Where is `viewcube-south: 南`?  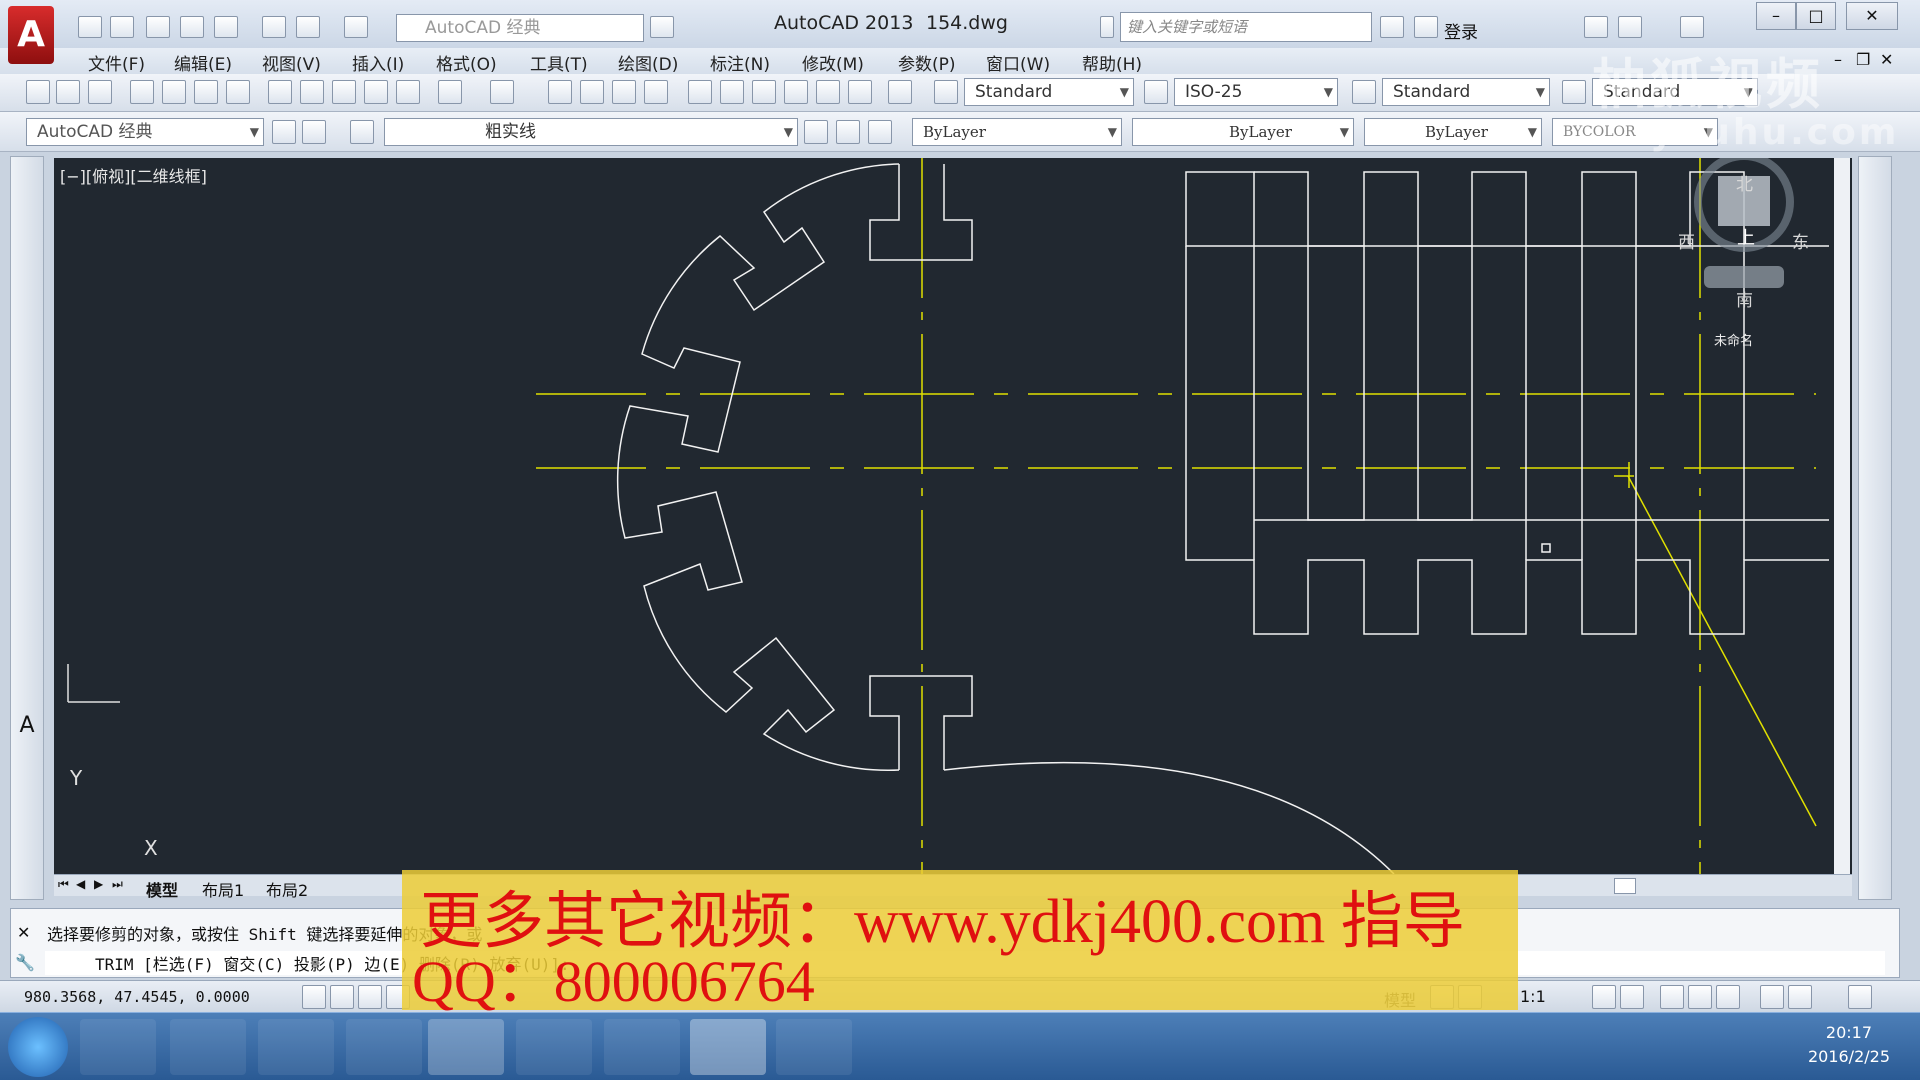 viewcube-south: 南 is located at coordinates (1744, 298).